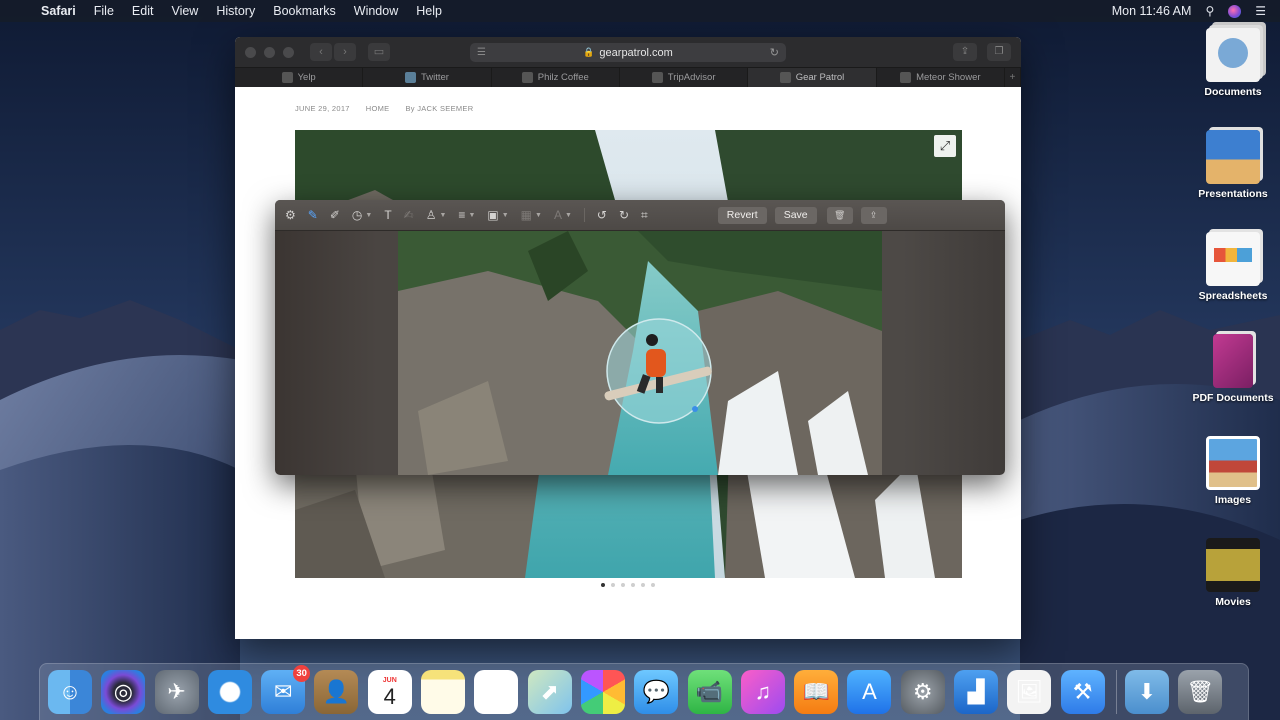 The image size is (1280, 720). Describe the element at coordinates (762, 692) in the screenshot. I see `itunes-icon: ♫` at that location.